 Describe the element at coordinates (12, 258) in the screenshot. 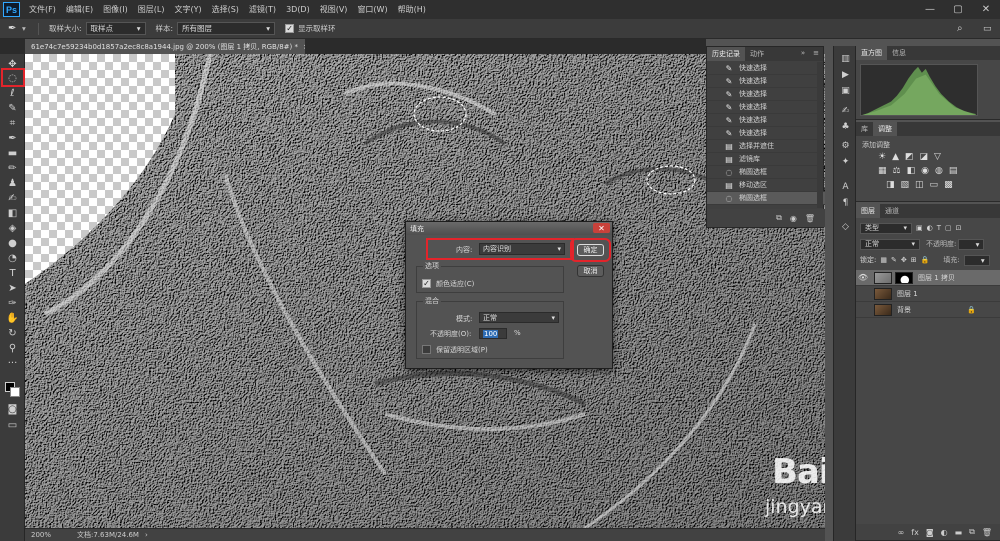

I see `dodge-tool-icon: ◔` at that location.